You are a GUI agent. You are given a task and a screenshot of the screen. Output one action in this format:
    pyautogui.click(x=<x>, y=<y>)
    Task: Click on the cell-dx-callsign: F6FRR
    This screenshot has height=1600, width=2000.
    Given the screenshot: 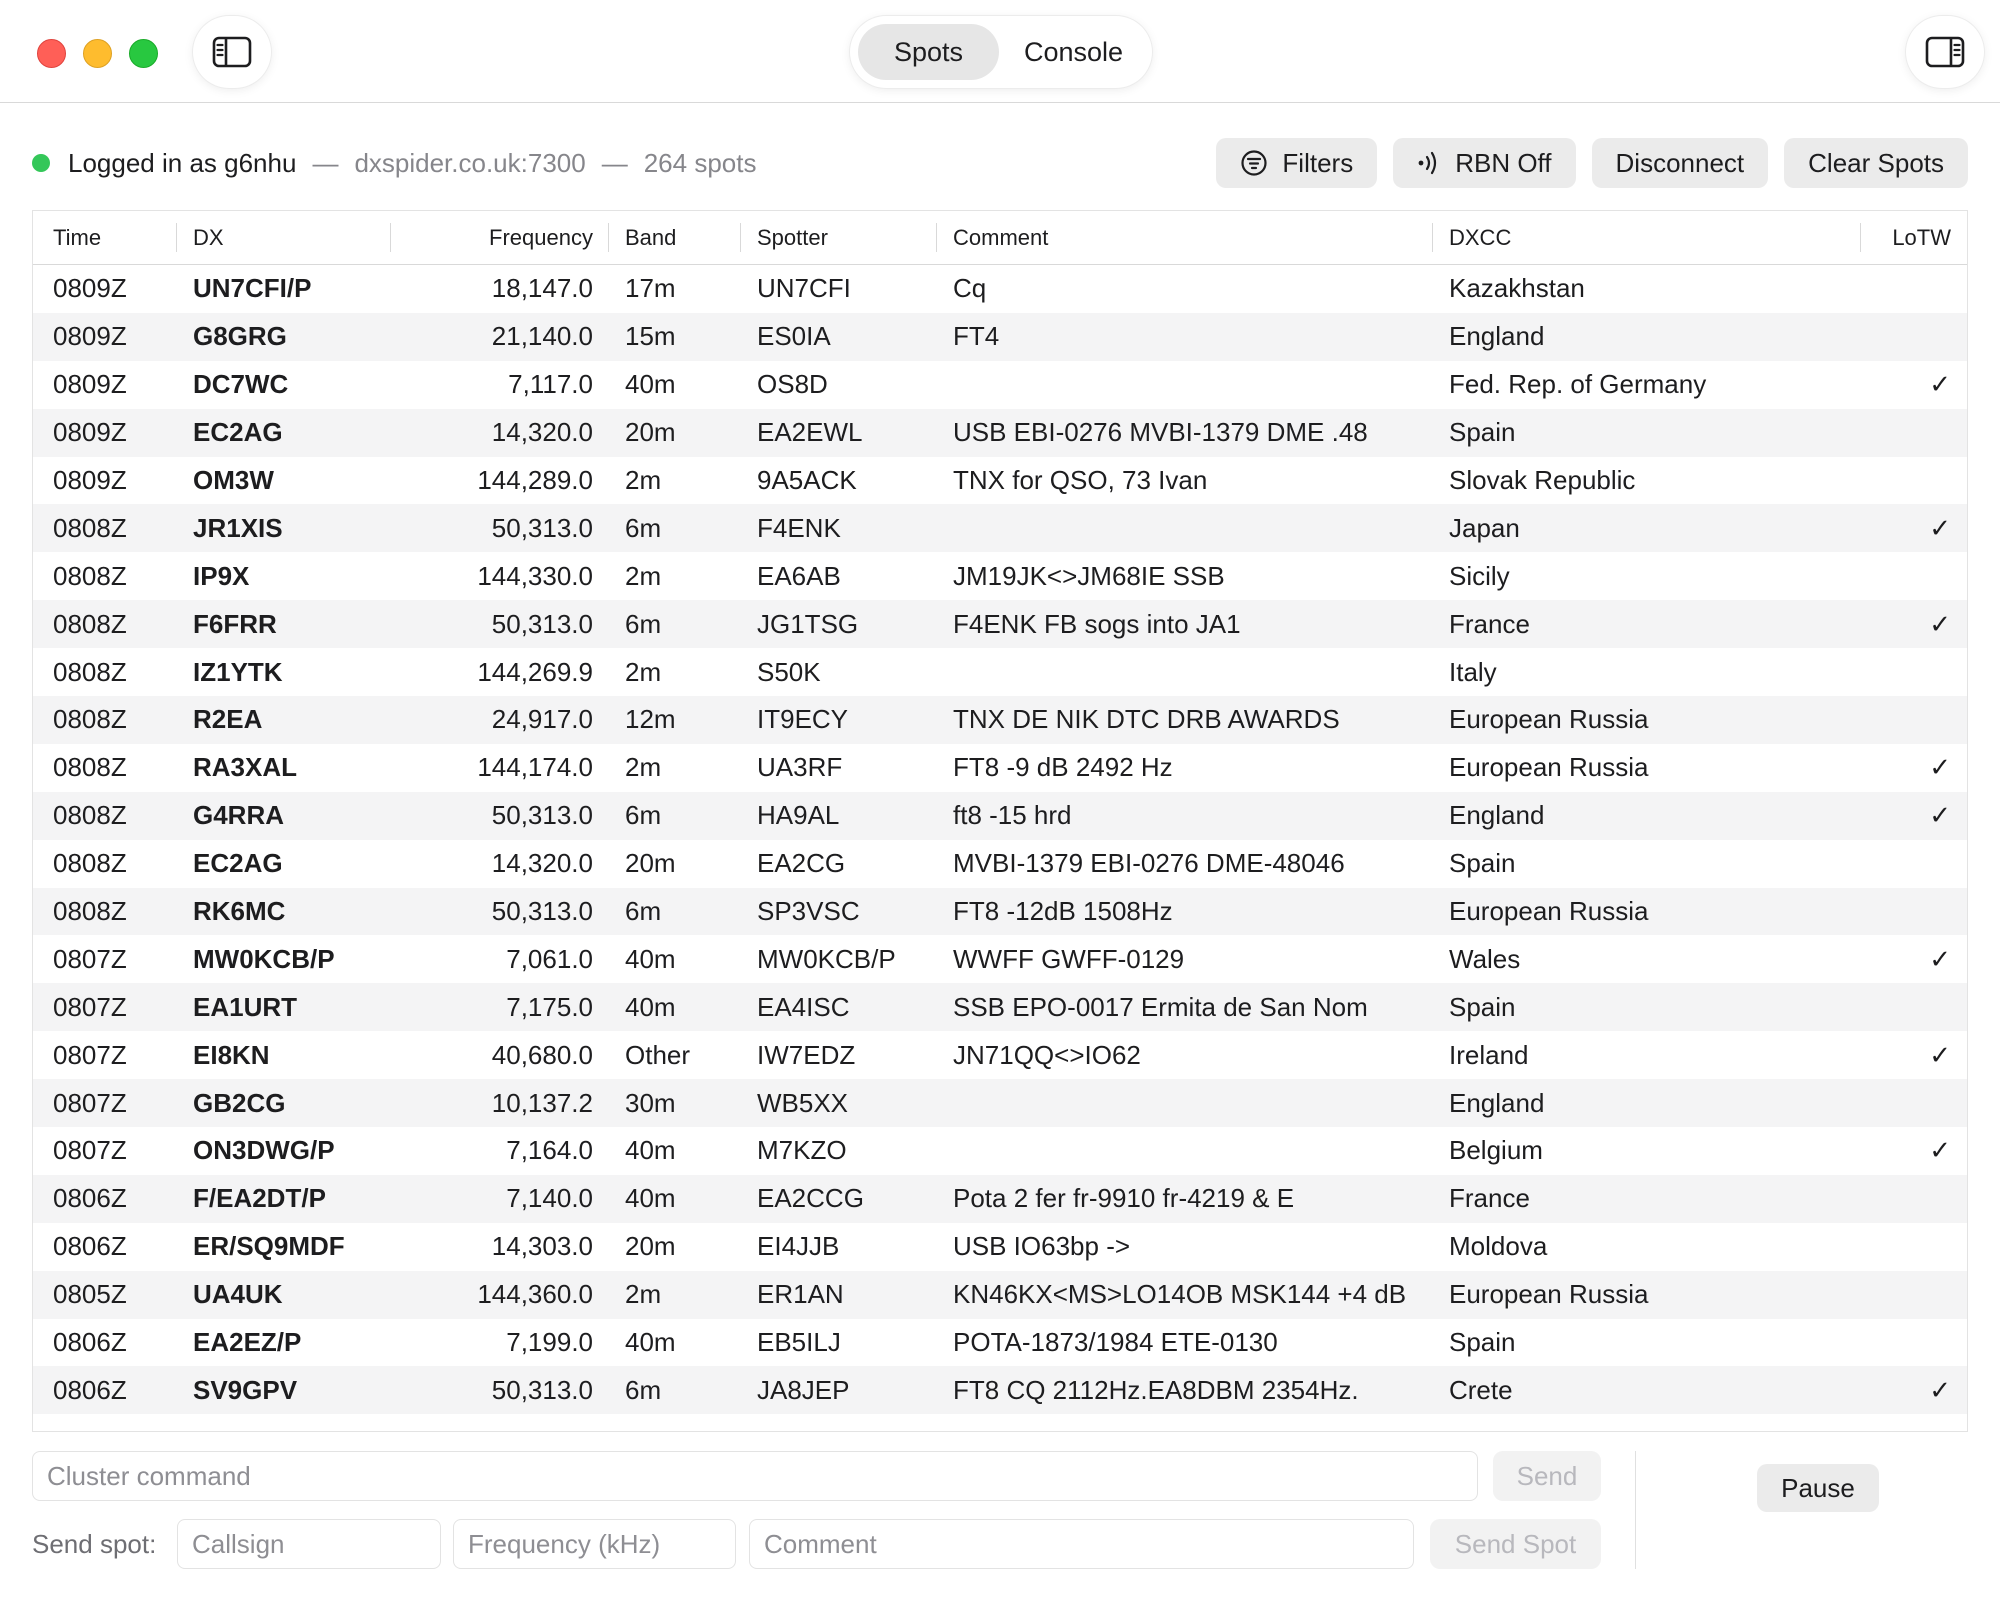 What is the action you would take?
    pyautogui.click(x=235, y=623)
    